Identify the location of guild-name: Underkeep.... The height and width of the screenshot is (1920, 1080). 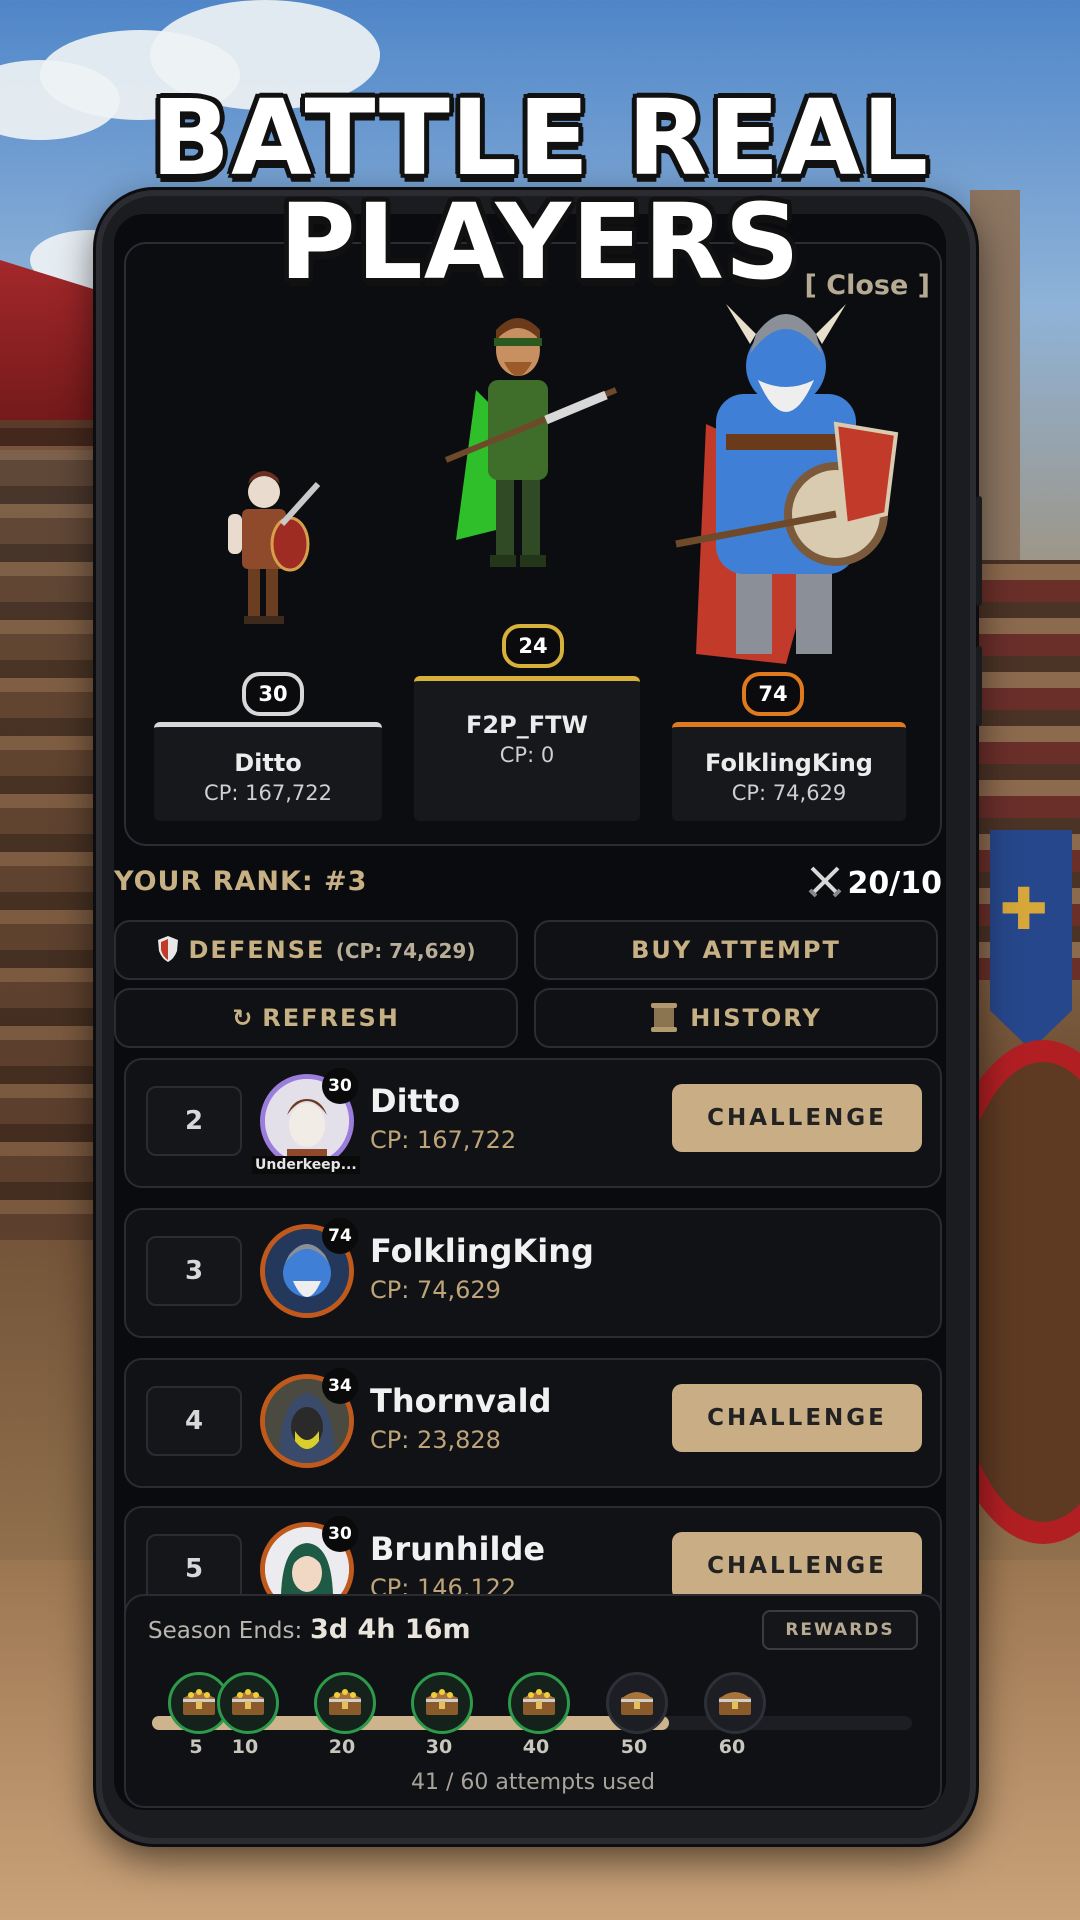
(306, 1165).